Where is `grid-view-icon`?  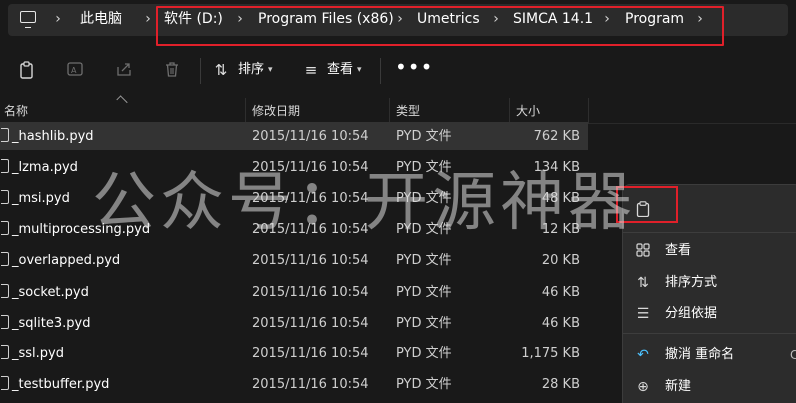
grid-view-icon is located at coordinates (643, 251).